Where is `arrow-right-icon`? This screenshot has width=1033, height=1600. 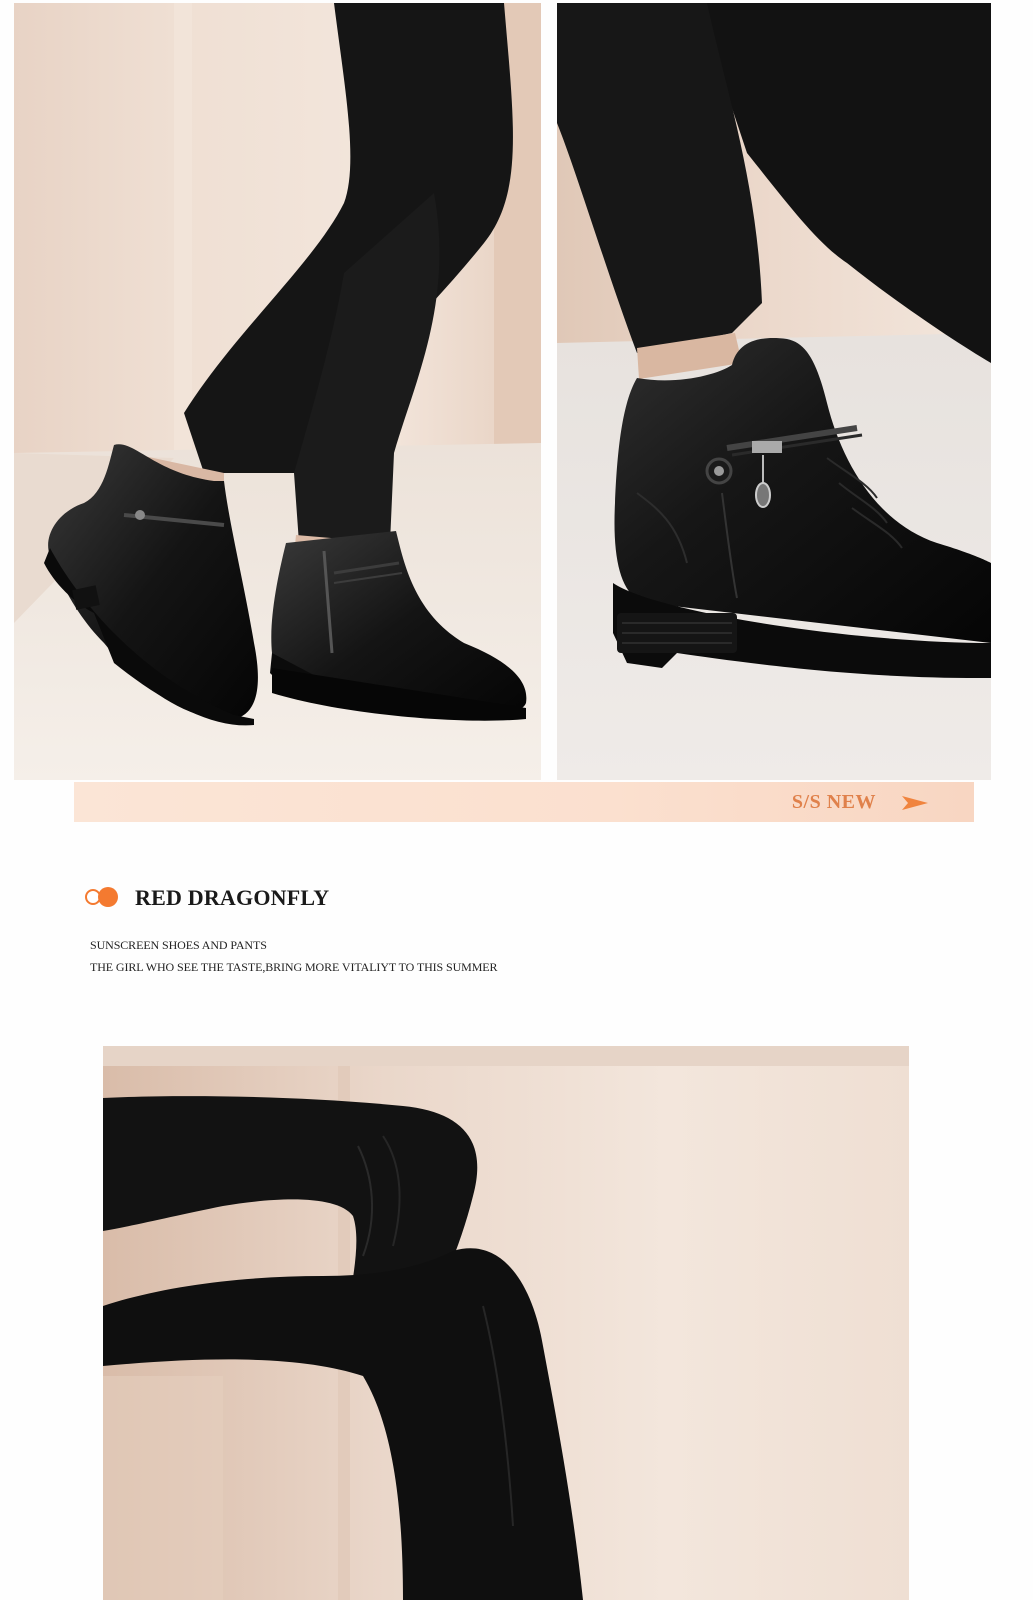 arrow-right-icon is located at coordinates (915, 803).